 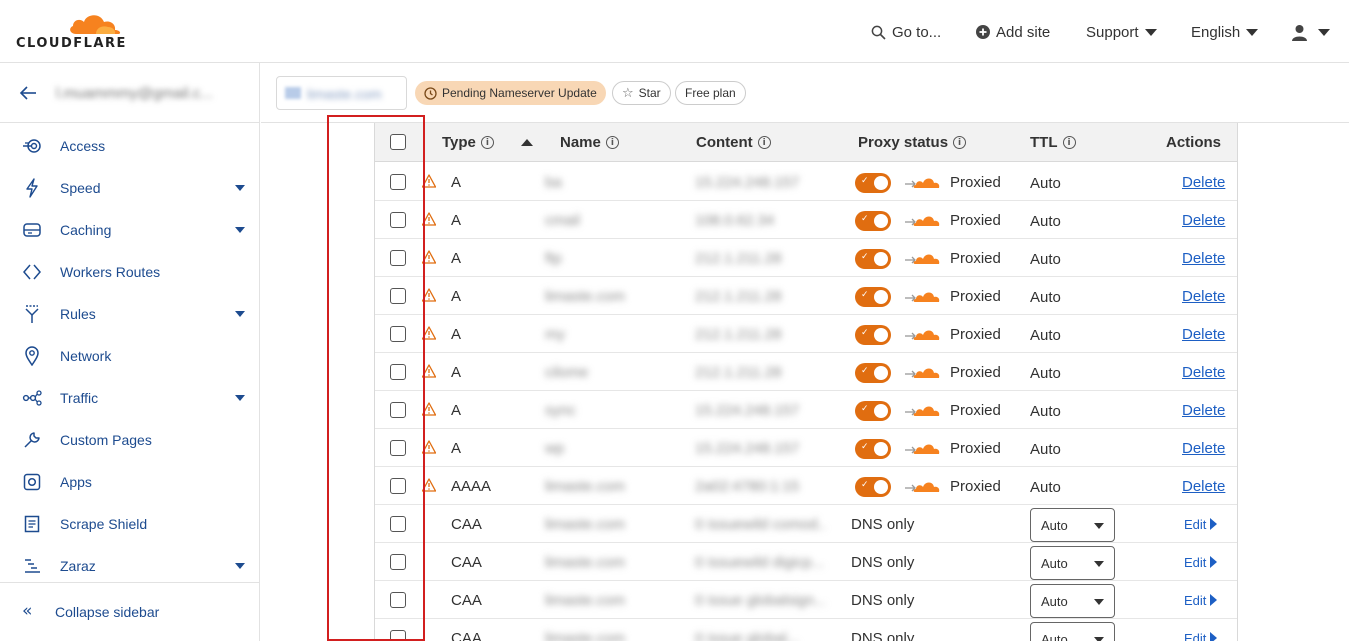 I want to click on column-header-ttl: TTL i, so click(x=1053, y=142).